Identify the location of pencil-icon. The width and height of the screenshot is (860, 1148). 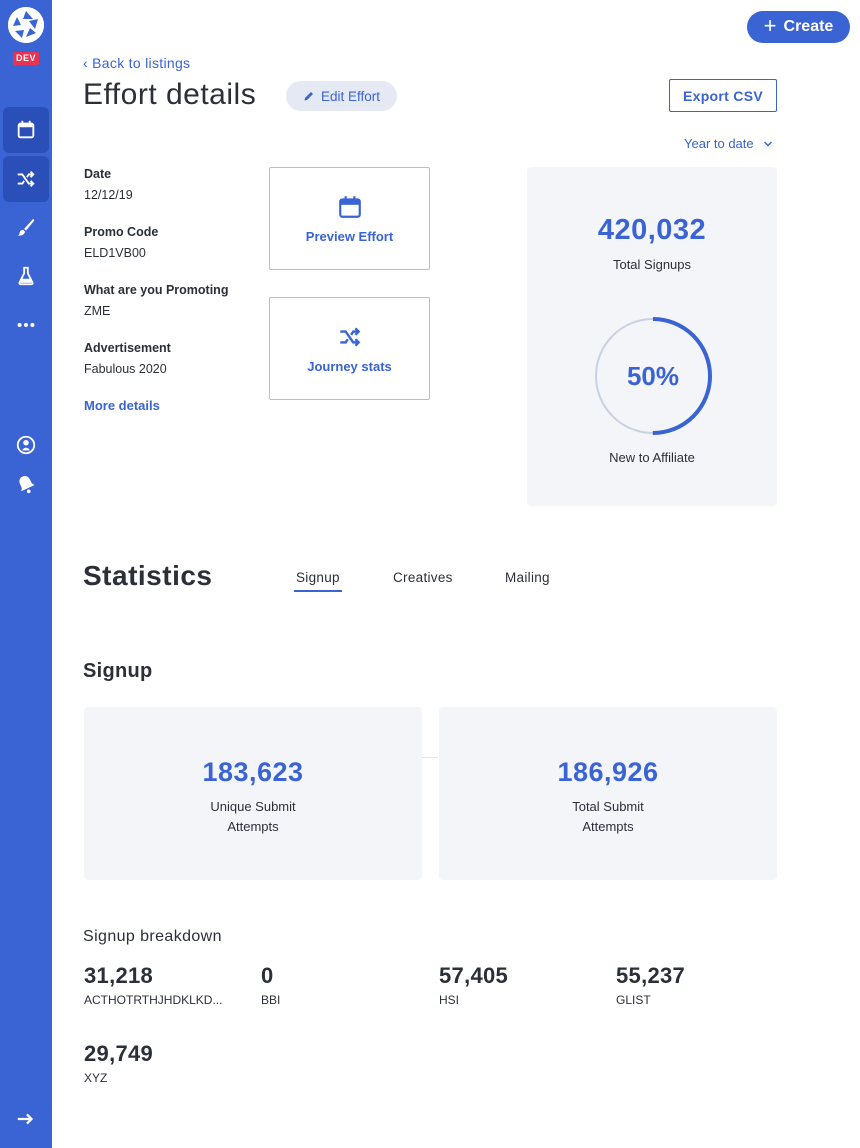
(308, 96).